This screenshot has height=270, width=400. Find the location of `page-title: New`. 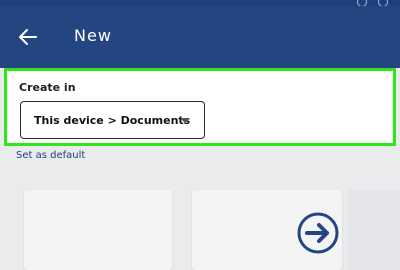

page-title: New is located at coordinates (93, 35).